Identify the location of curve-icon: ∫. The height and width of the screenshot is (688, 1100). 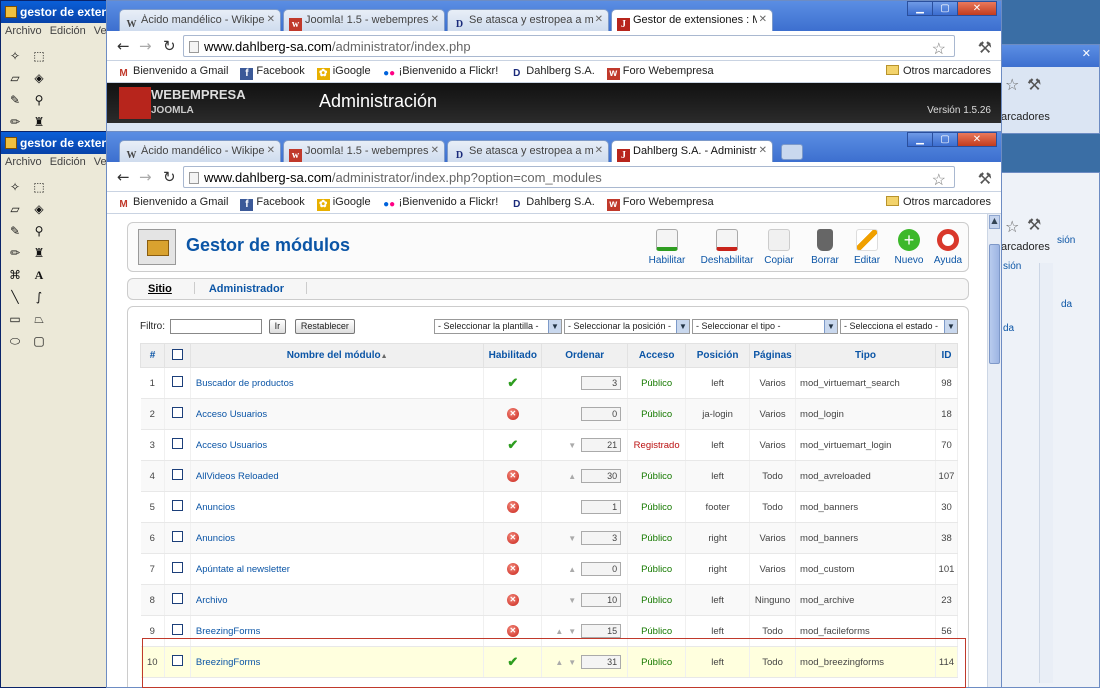
(39, 297).